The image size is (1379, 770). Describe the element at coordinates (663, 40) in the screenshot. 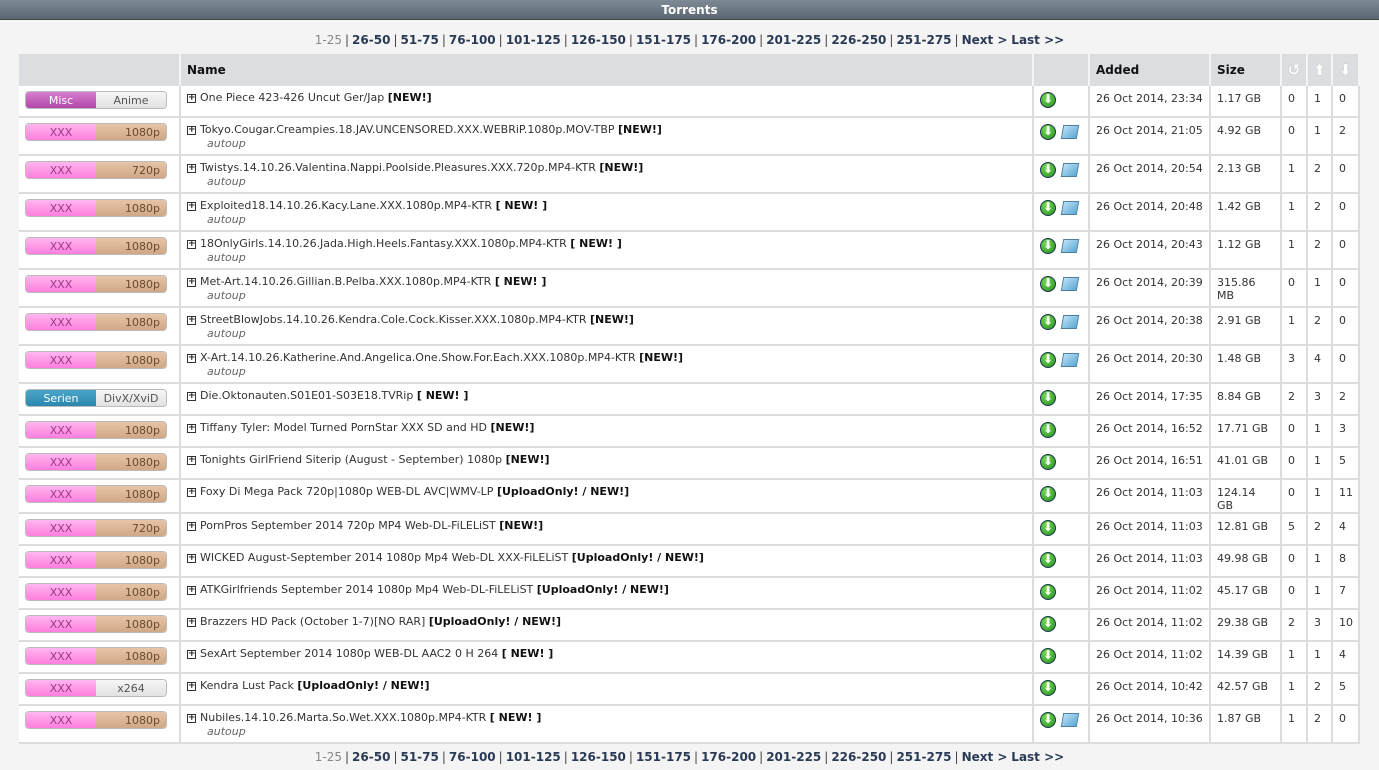

I see `pager-link: 151-175` at that location.